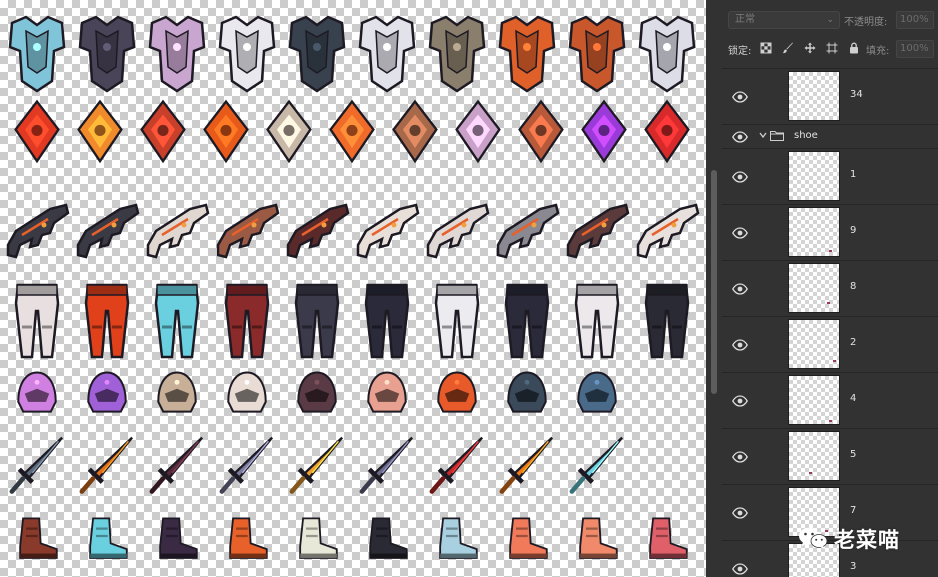  I want to click on fill-label: 填充:, so click(878, 51).